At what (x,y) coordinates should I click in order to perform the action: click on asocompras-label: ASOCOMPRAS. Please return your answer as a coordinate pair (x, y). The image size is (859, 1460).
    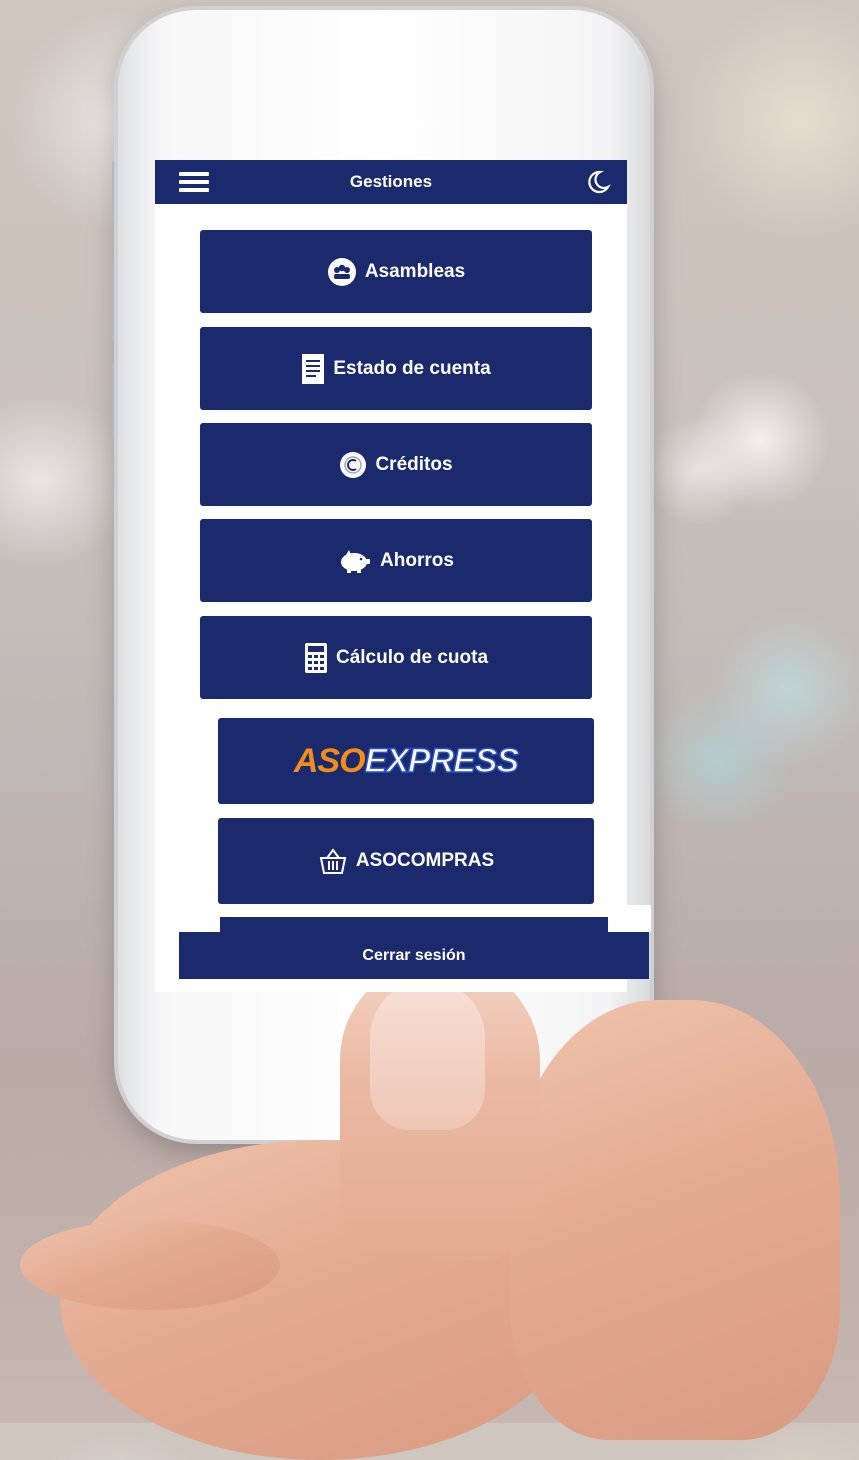
    Looking at the image, I should click on (425, 860).